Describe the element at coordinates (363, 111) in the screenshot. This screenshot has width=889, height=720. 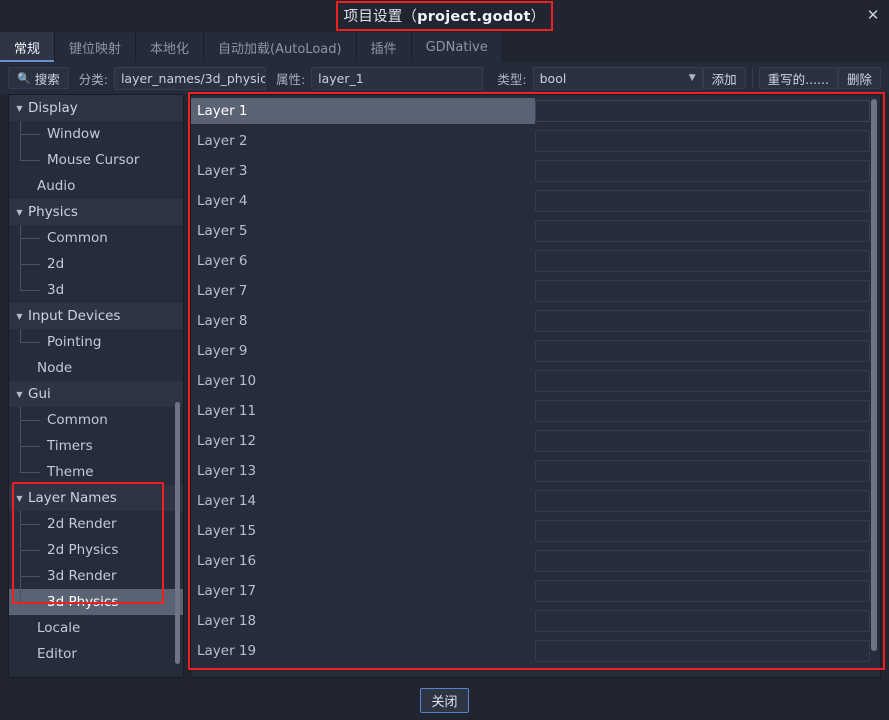
I see `layer-name-cell: Layer 1` at that location.